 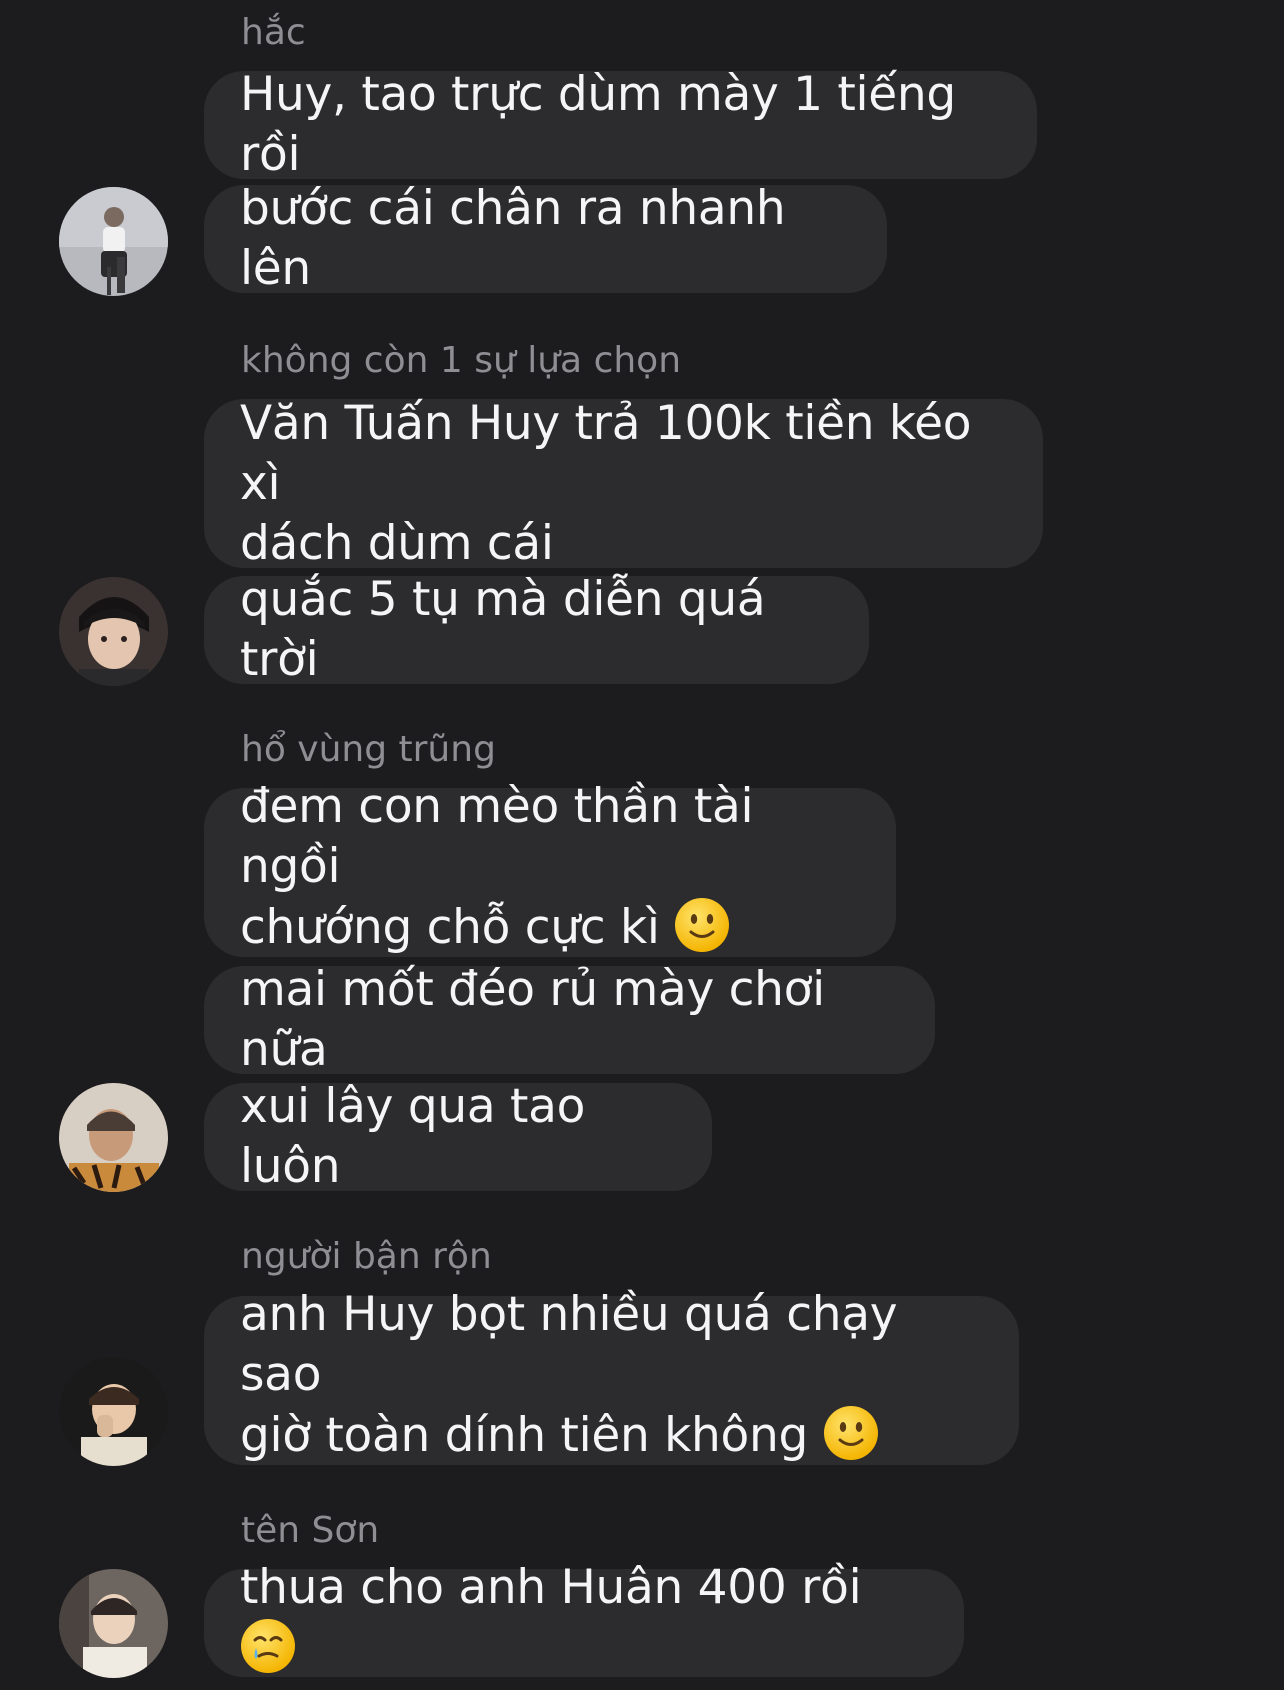 What do you see at coordinates (605, 124) in the screenshot?
I see `message-text: Huy, tao trực dùm mày 1 tiếng rồi` at bounding box center [605, 124].